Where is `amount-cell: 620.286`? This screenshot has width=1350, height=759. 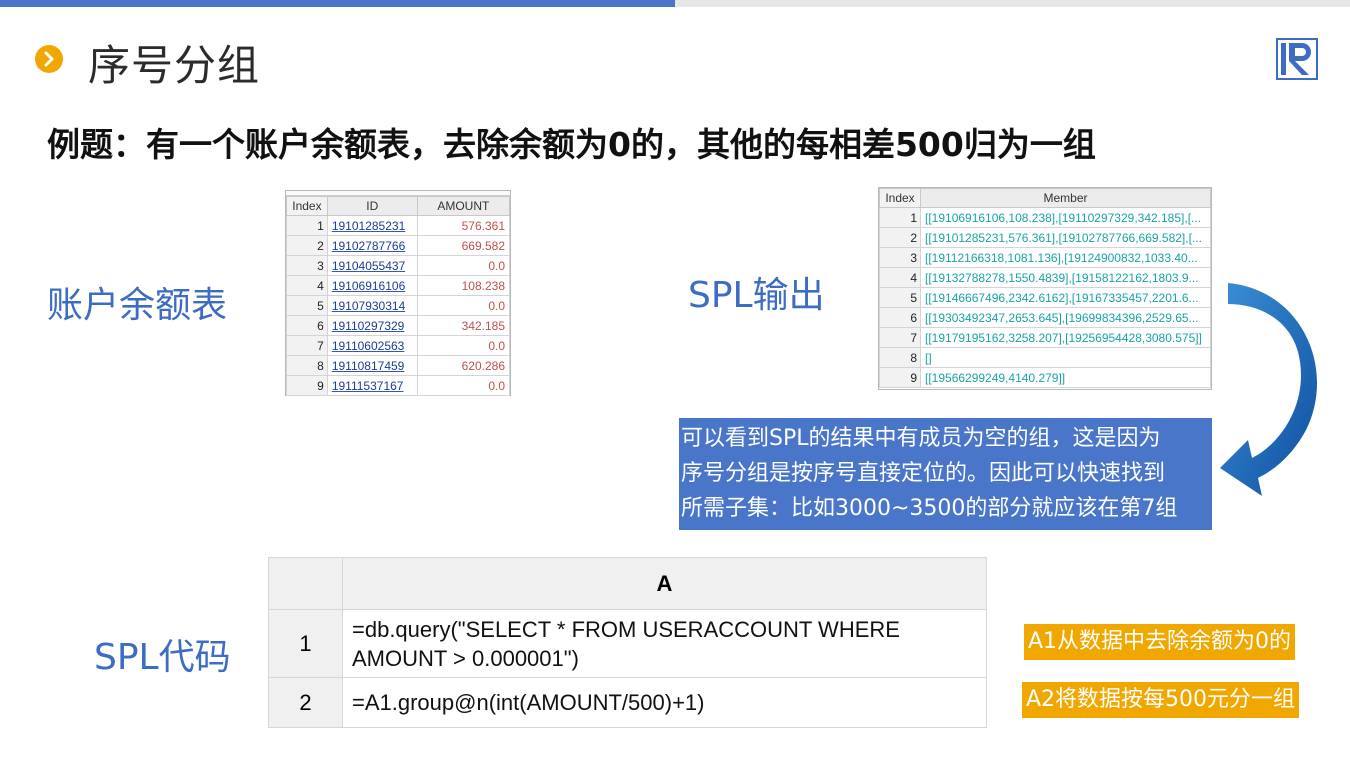 amount-cell: 620.286 is located at coordinates (463, 365).